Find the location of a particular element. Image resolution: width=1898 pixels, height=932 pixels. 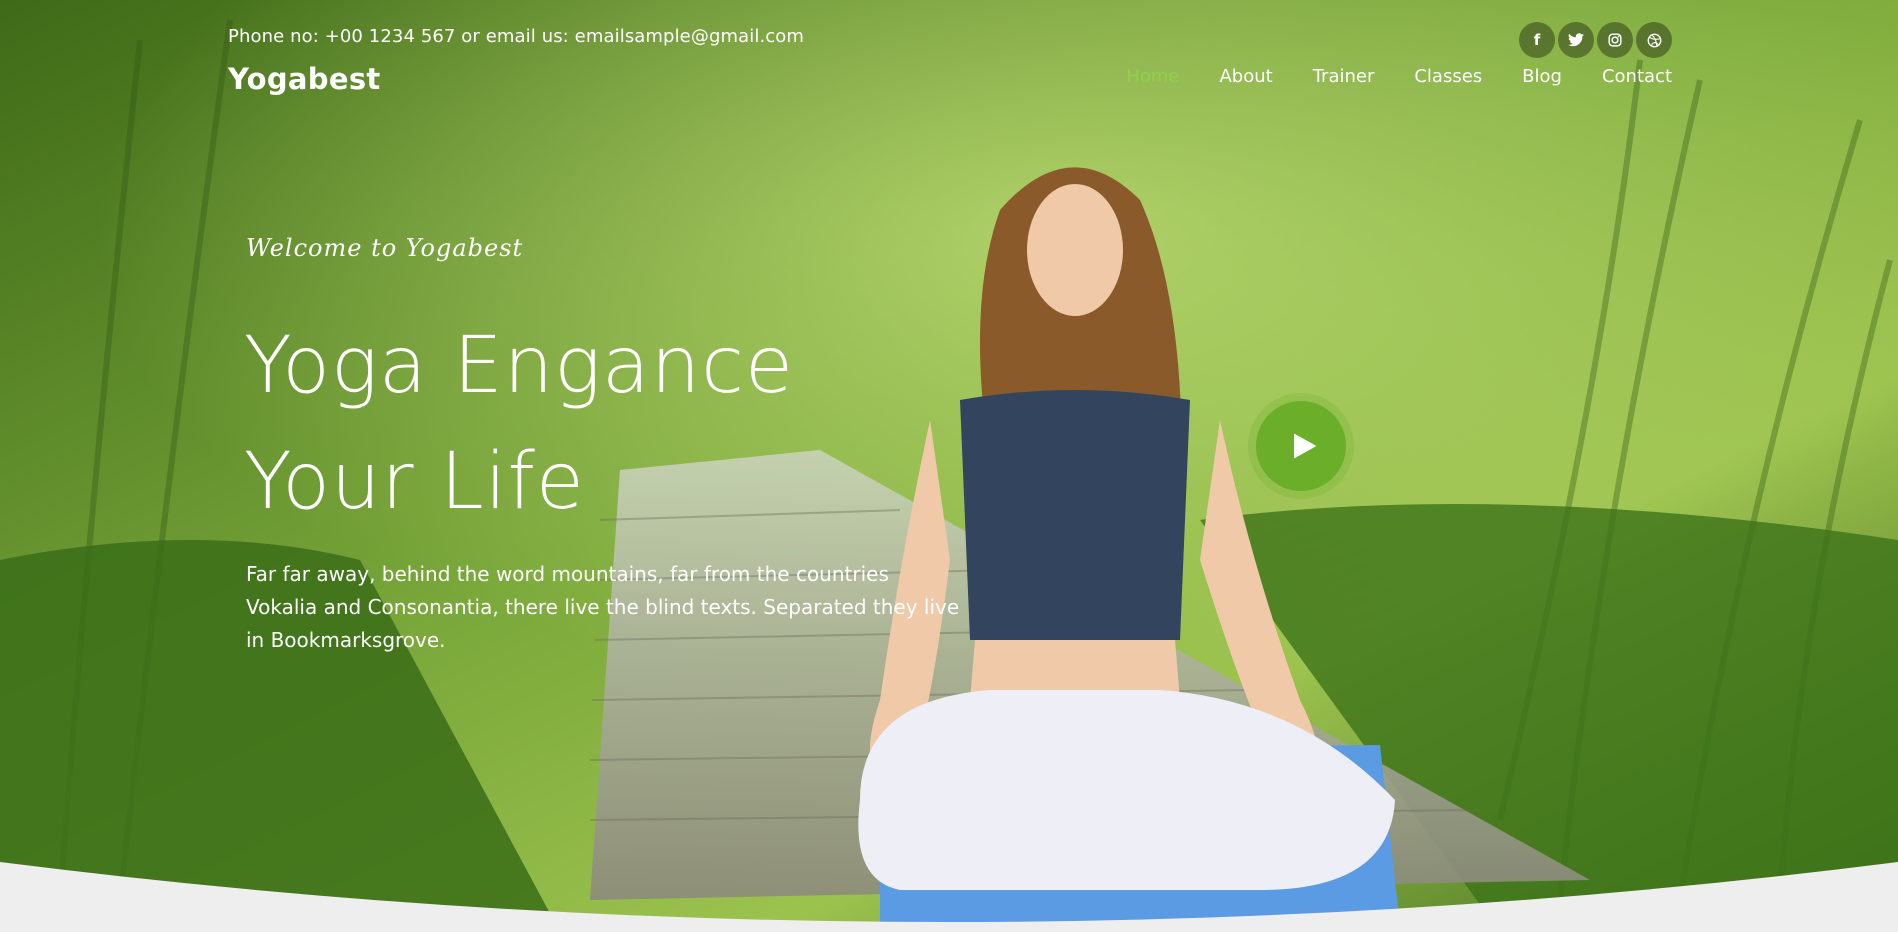

play-video-button is located at coordinates (1301, 446).